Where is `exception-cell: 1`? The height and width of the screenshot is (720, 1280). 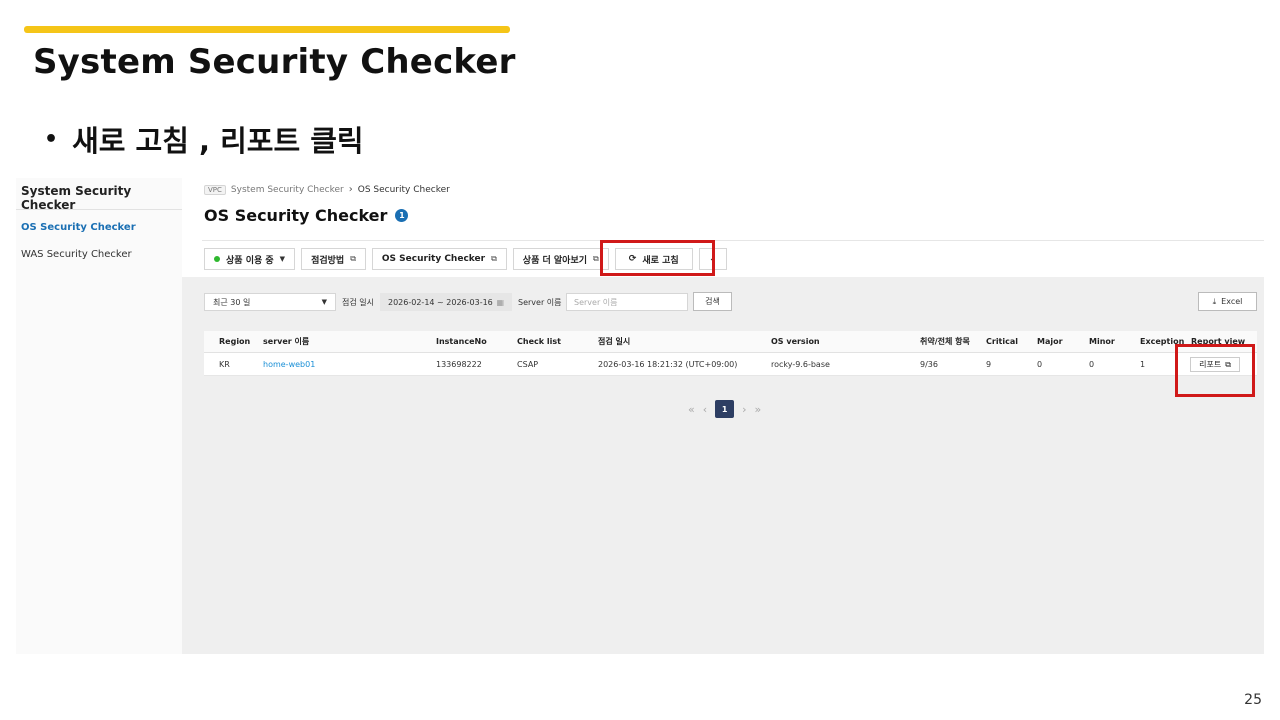 exception-cell: 1 is located at coordinates (1143, 364).